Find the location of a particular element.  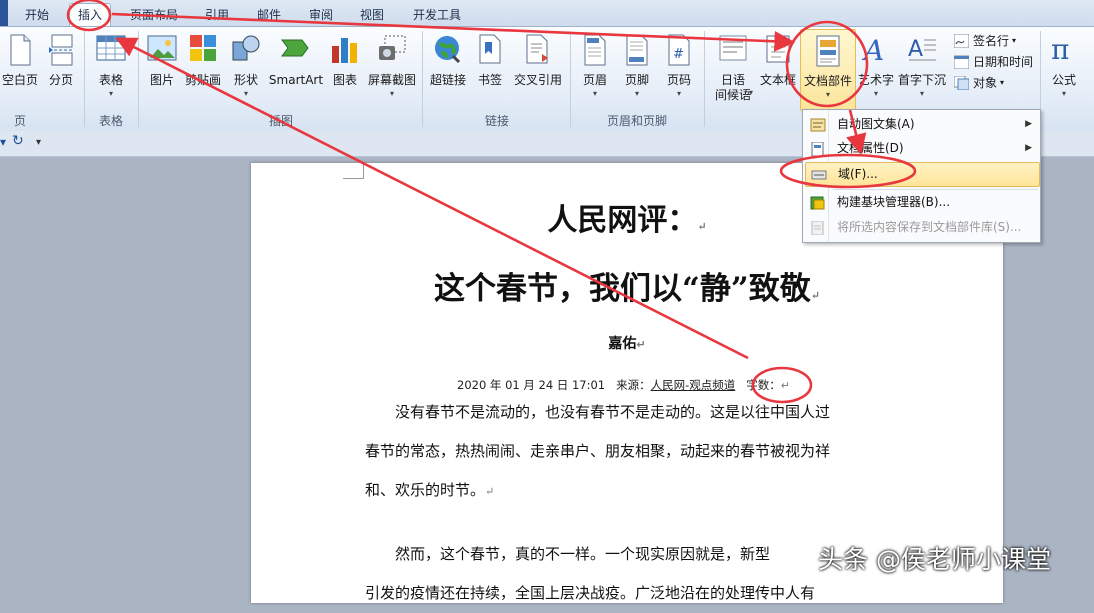

annotation-circle-word-count is located at coordinates (782, 385).